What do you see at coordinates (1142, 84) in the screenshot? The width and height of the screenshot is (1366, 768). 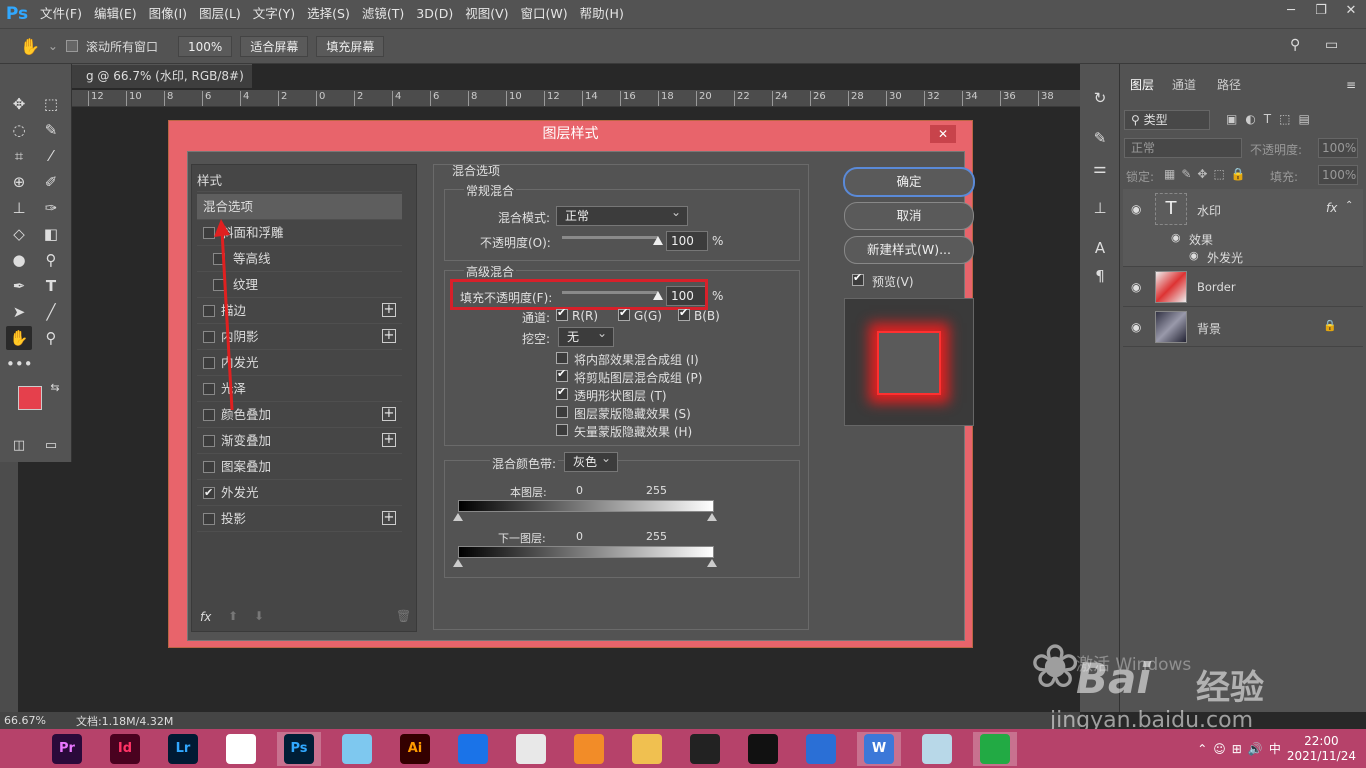 I see `tab-layers: 图层` at bounding box center [1142, 84].